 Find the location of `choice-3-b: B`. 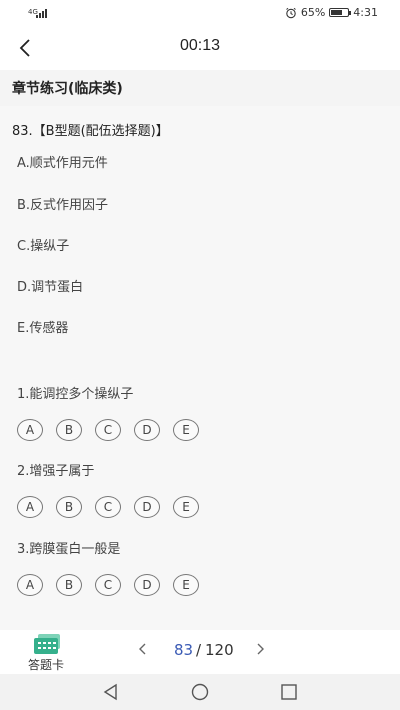

choice-3-b: B is located at coordinates (69, 585).